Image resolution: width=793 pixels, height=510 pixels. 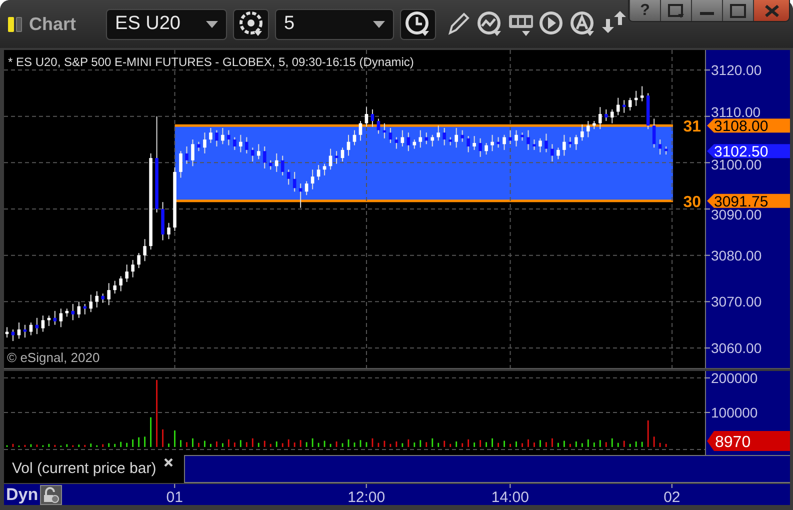 I want to click on help-button: ?, so click(x=644, y=10).